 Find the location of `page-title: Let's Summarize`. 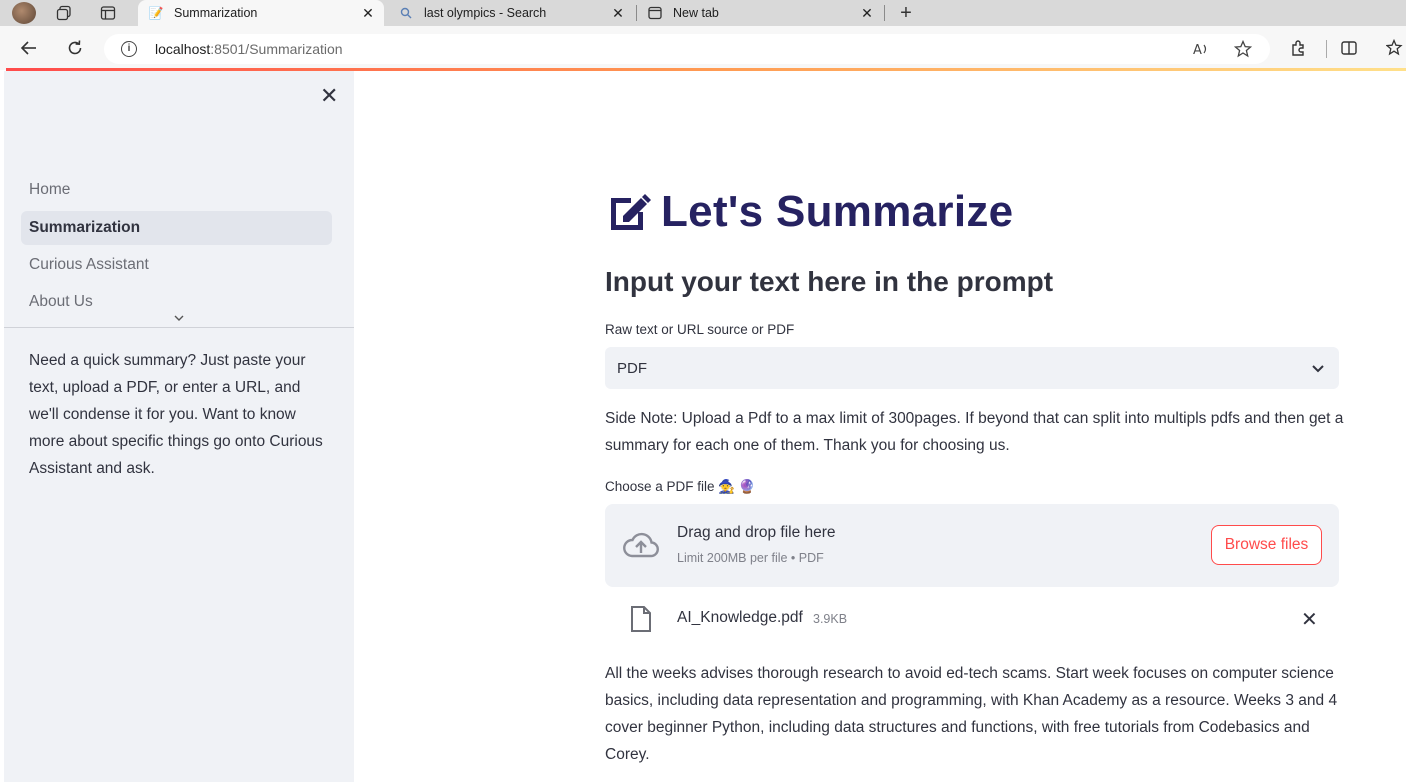

page-title: Let's Summarize is located at coordinates (809, 212).